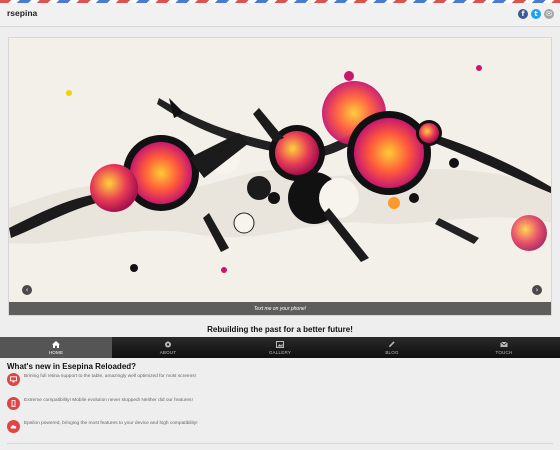 This screenshot has width=560, height=450. I want to click on image-icon, so click(280, 344).